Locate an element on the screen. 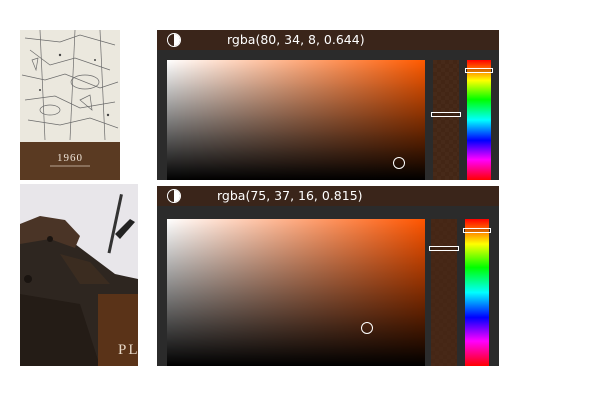  color-picker-header: rgba(80, 34, 8, 0.644) is located at coordinates (328, 40).